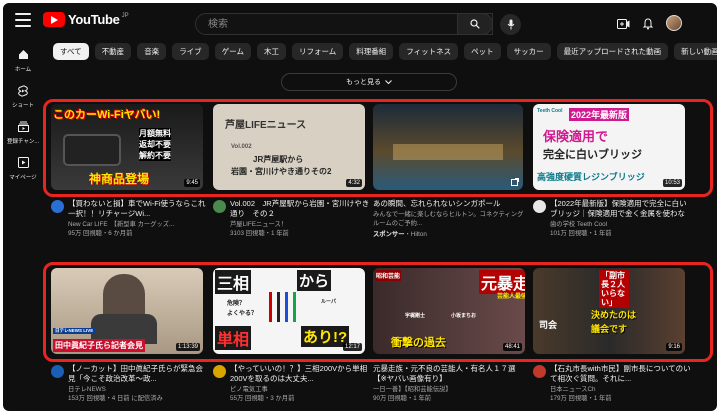 Image resolution: width=724 pixels, height=417 pixels. Describe the element at coordinates (578, 224) in the screenshot. I see `channel-name: 歯の学校 Teeth Cool` at that location.